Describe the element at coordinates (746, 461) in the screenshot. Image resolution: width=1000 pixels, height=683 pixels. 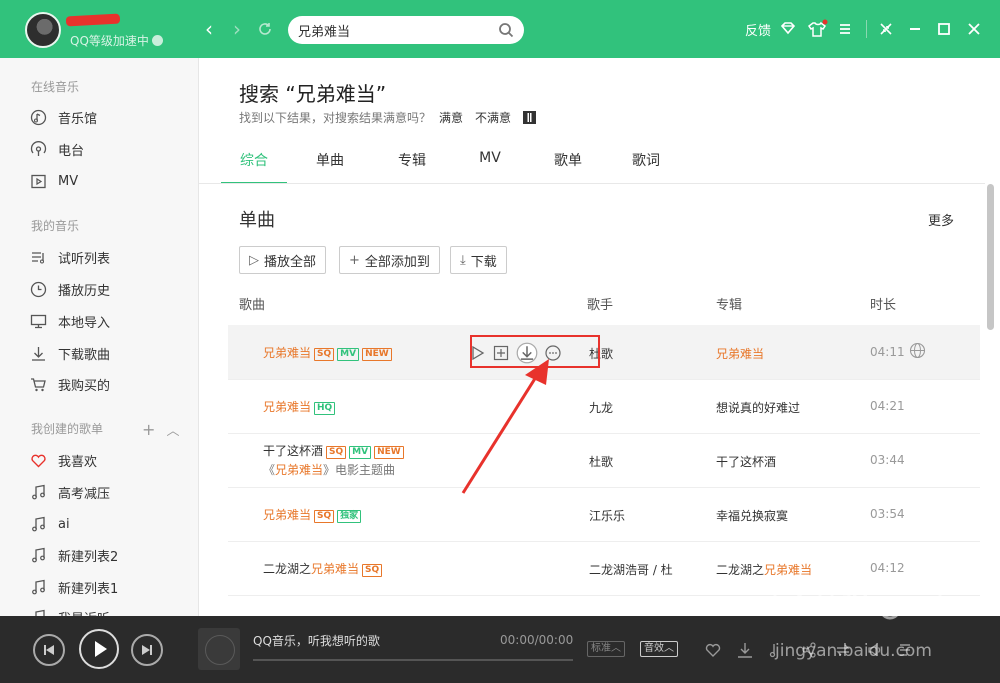
I see `album-link: 干了这杯酒` at that location.